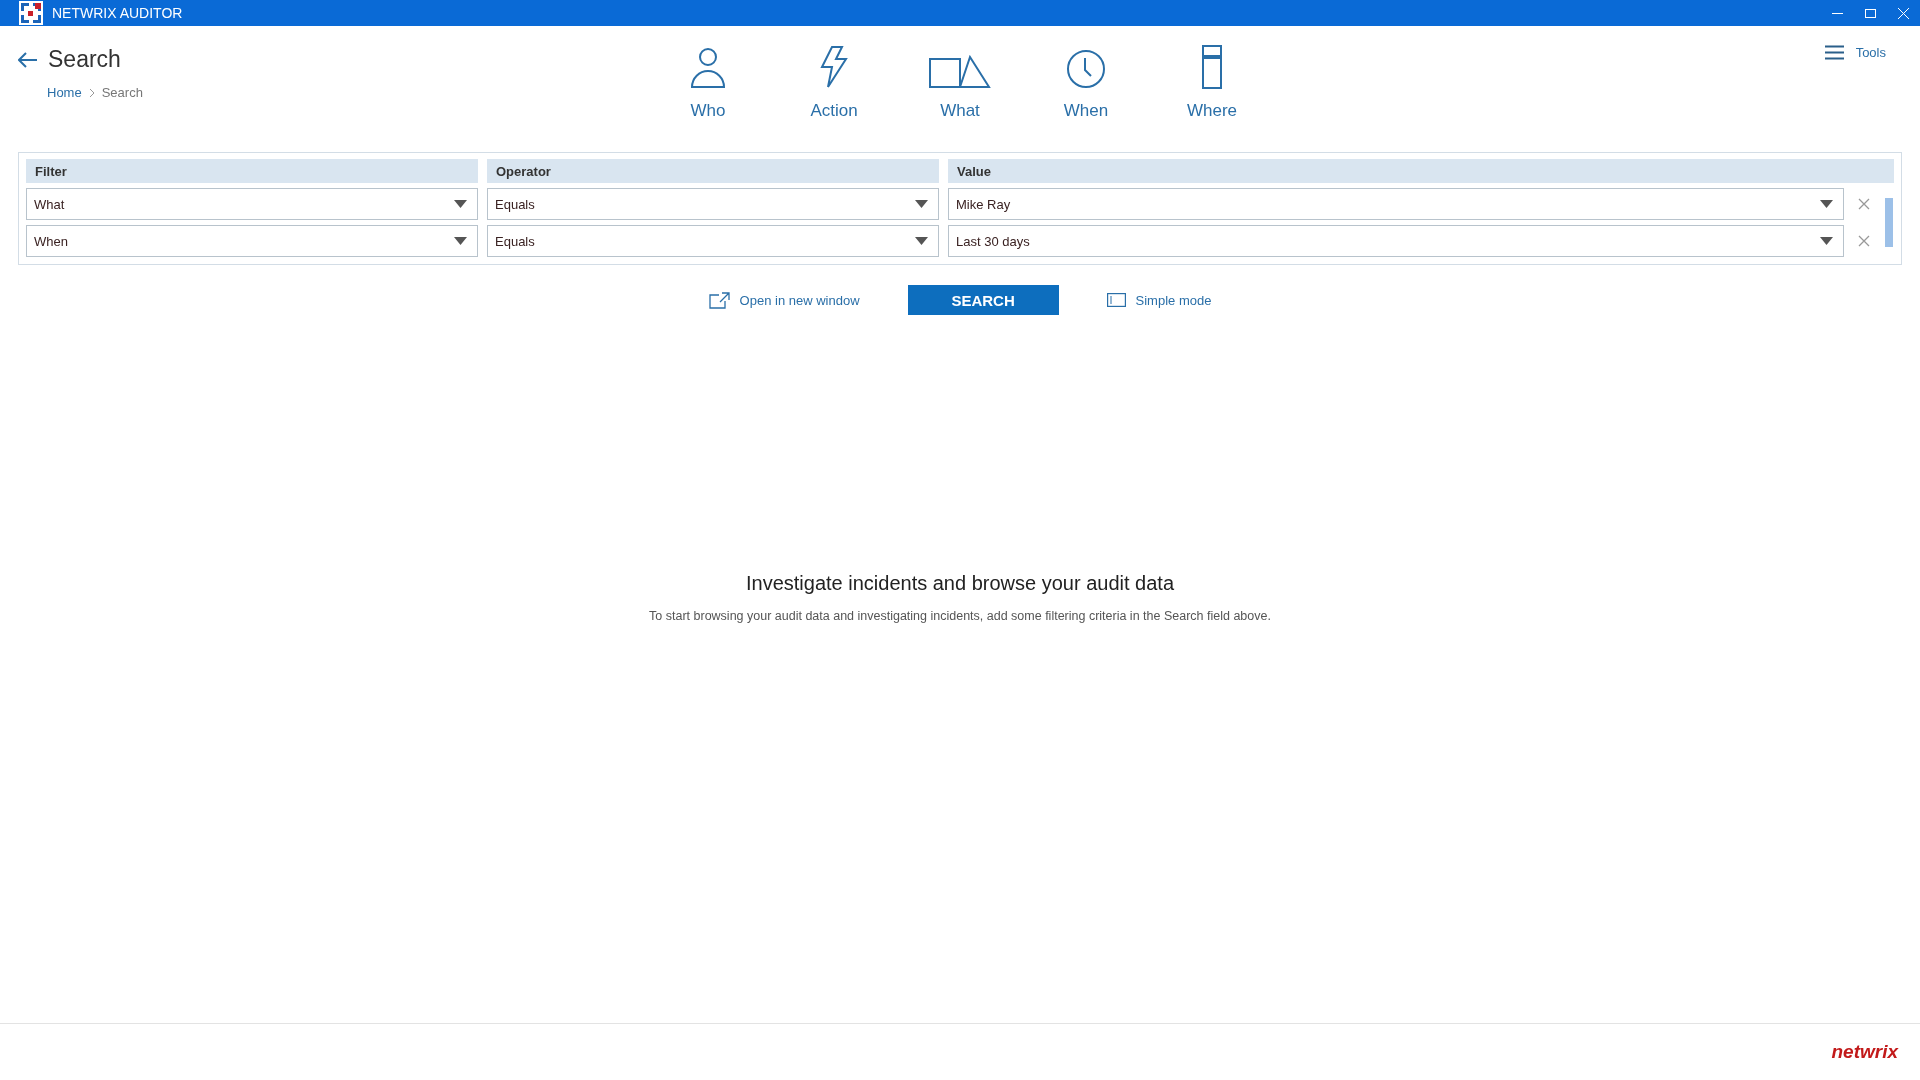 The height and width of the screenshot is (1080, 1920). Describe the element at coordinates (708, 67) in the screenshot. I see `who-category-icon` at that location.